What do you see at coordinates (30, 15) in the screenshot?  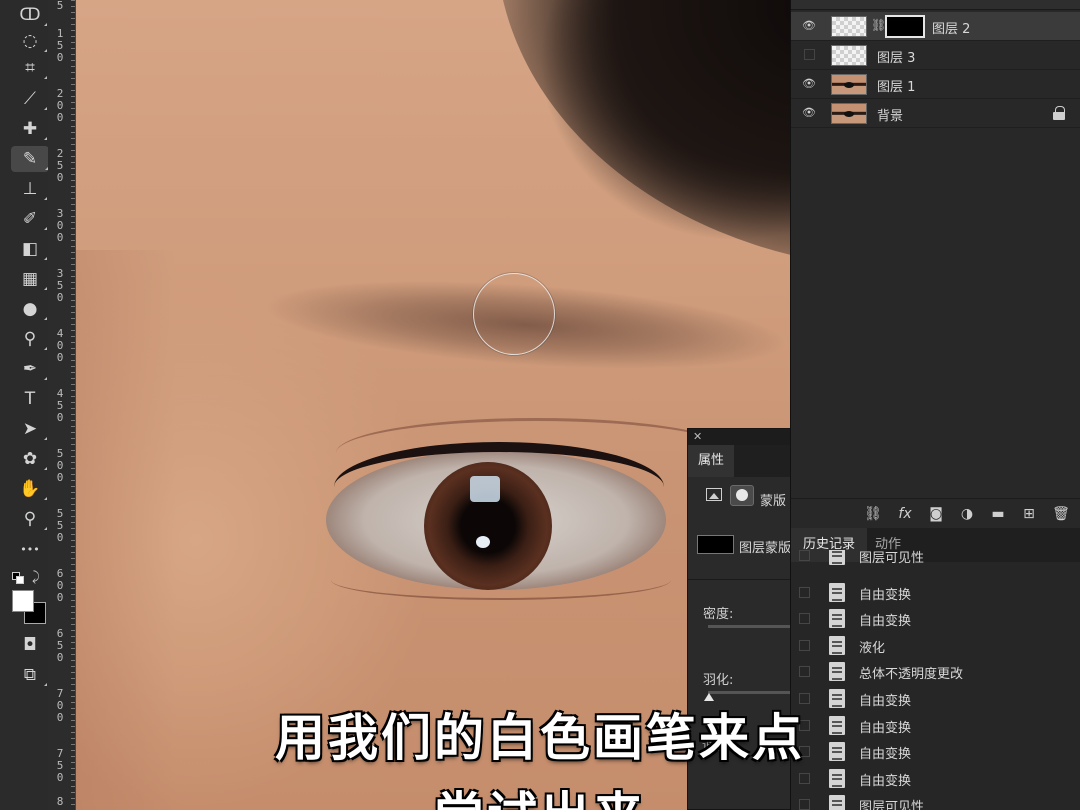 I see `lasso-tool: ↀ` at bounding box center [30, 15].